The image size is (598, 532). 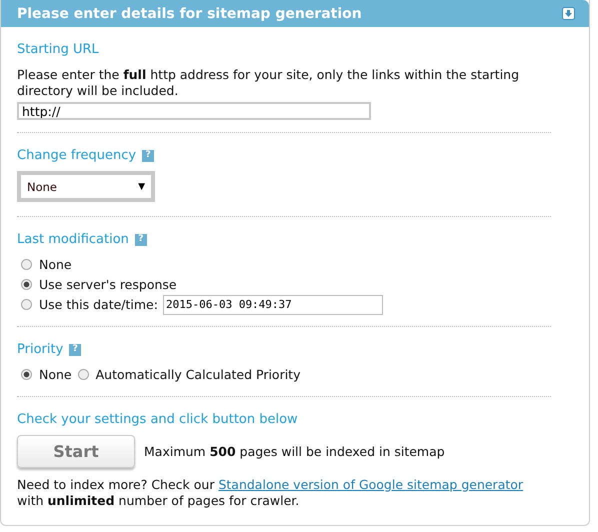 What do you see at coordinates (76, 451) in the screenshot?
I see `start-button: Start` at bounding box center [76, 451].